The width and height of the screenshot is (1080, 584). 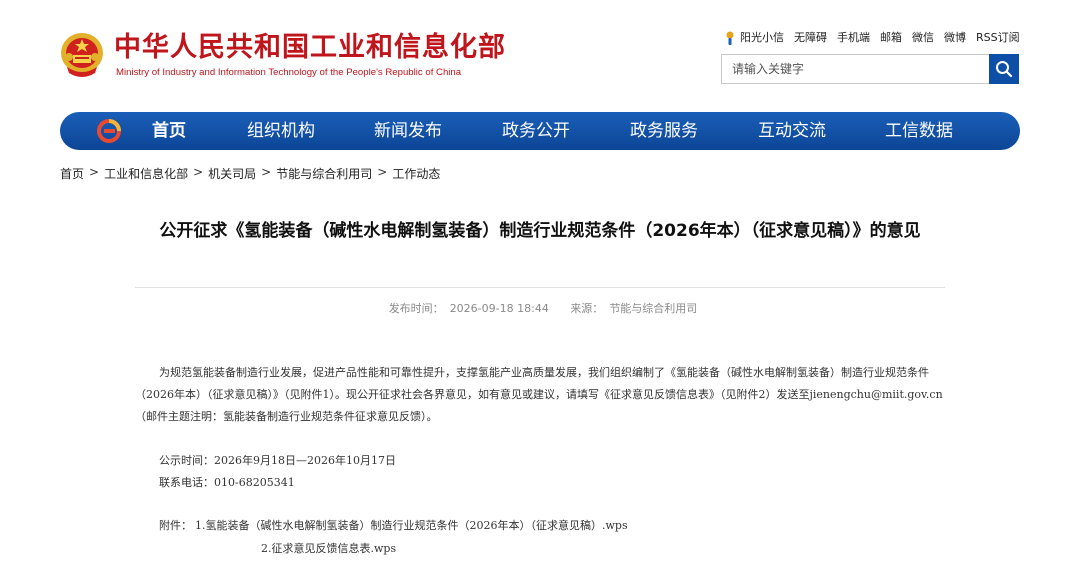 What do you see at coordinates (664, 131) in the screenshot?
I see `nav-item-gov-services: 政务服务` at bounding box center [664, 131].